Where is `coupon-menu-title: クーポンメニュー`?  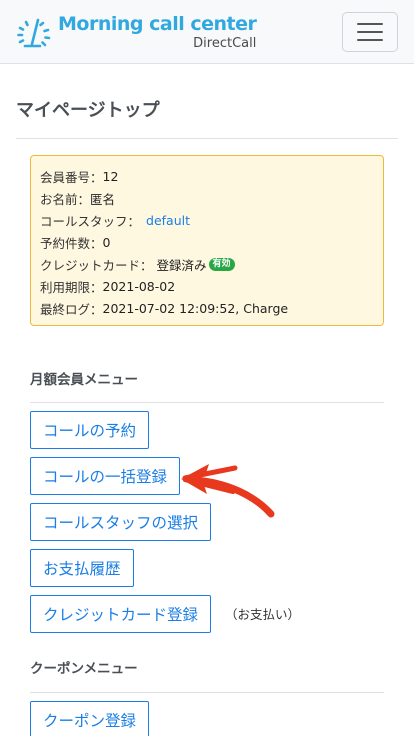
coupon-menu-title: クーポンメニュー is located at coordinates (84, 669).